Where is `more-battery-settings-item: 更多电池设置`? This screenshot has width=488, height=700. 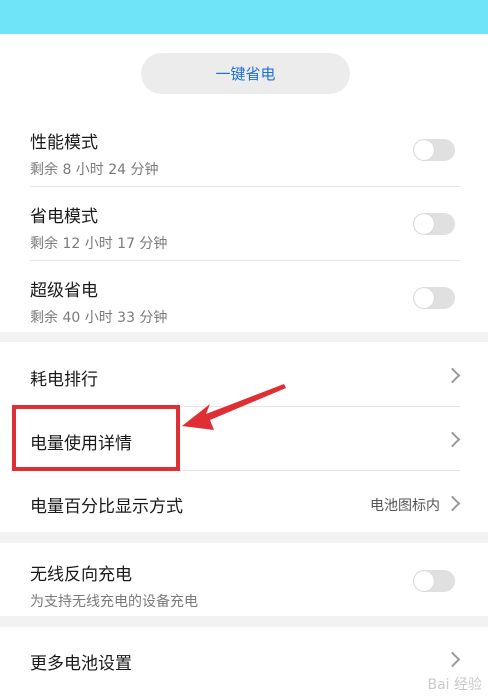 more-battery-settings-item: 更多电池设置 is located at coordinates (245, 661).